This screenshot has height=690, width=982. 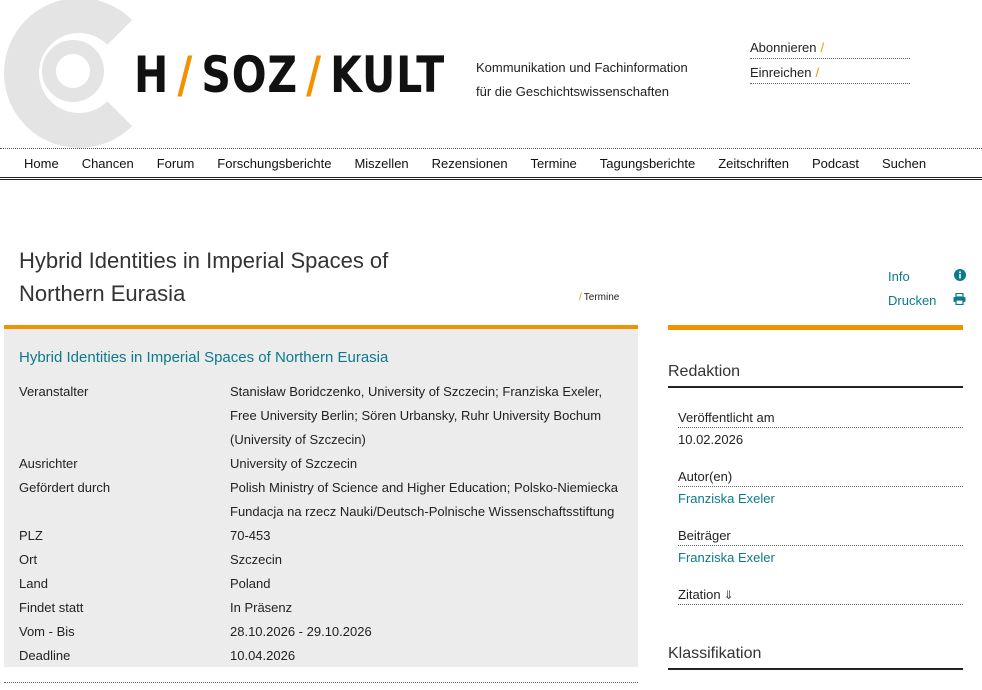 I want to click on nav-suchen: Suchen, so click(x=904, y=163).